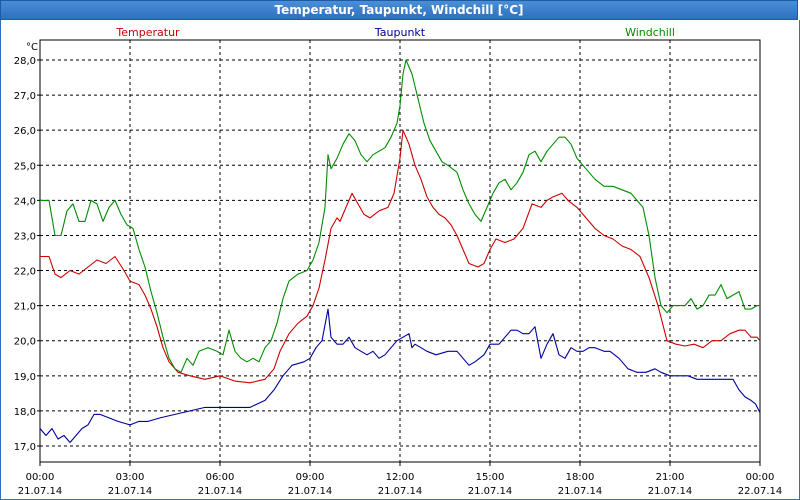 The height and width of the screenshot is (500, 800). I want to click on y-axis-unit-label: °C, so click(32, 47).